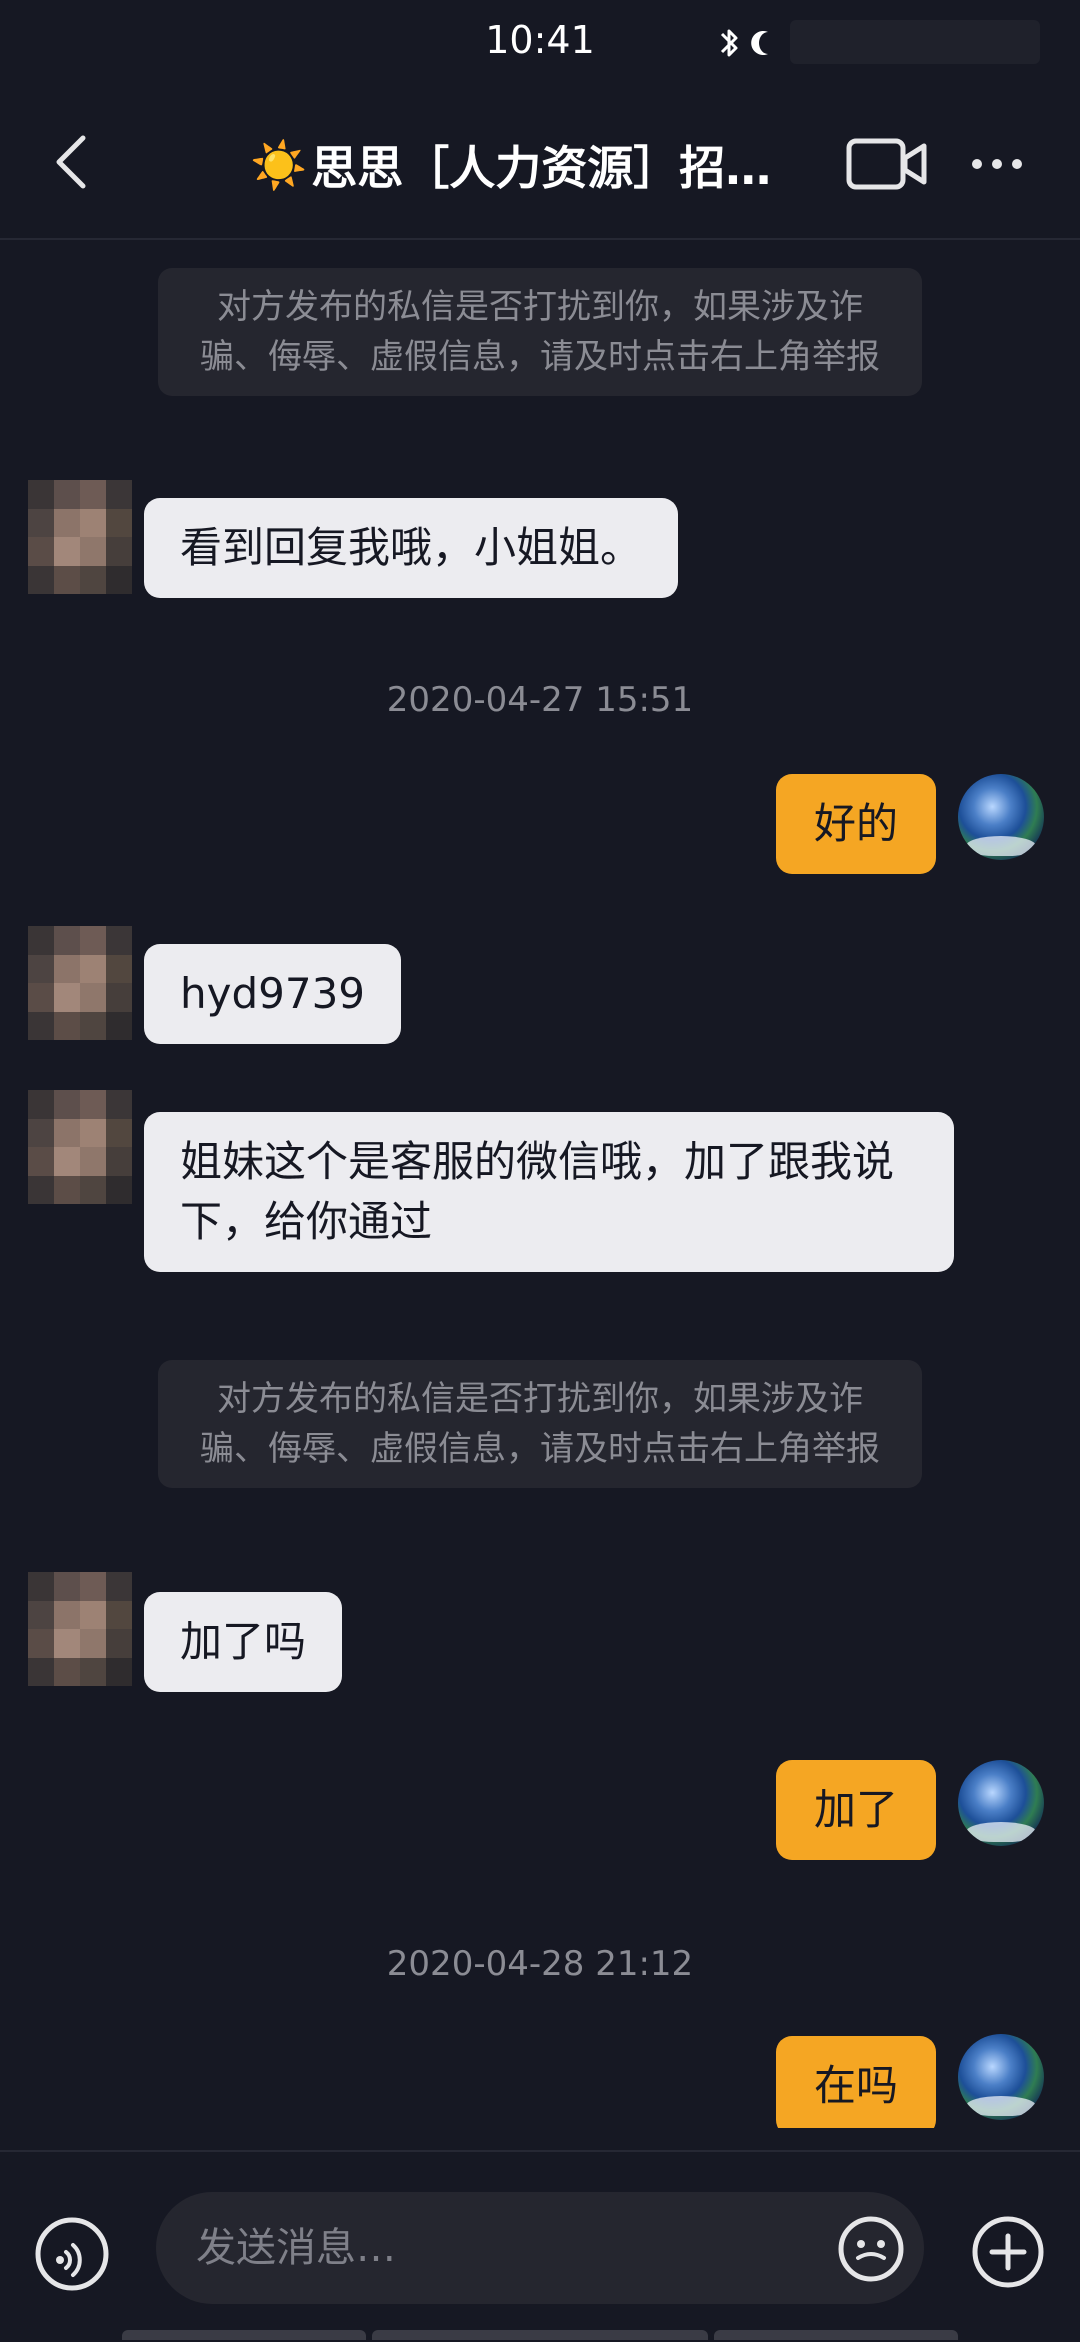 The height and width of the screenshot is (2342, 1080). I want to click on video-call-button, so click(887, 164).